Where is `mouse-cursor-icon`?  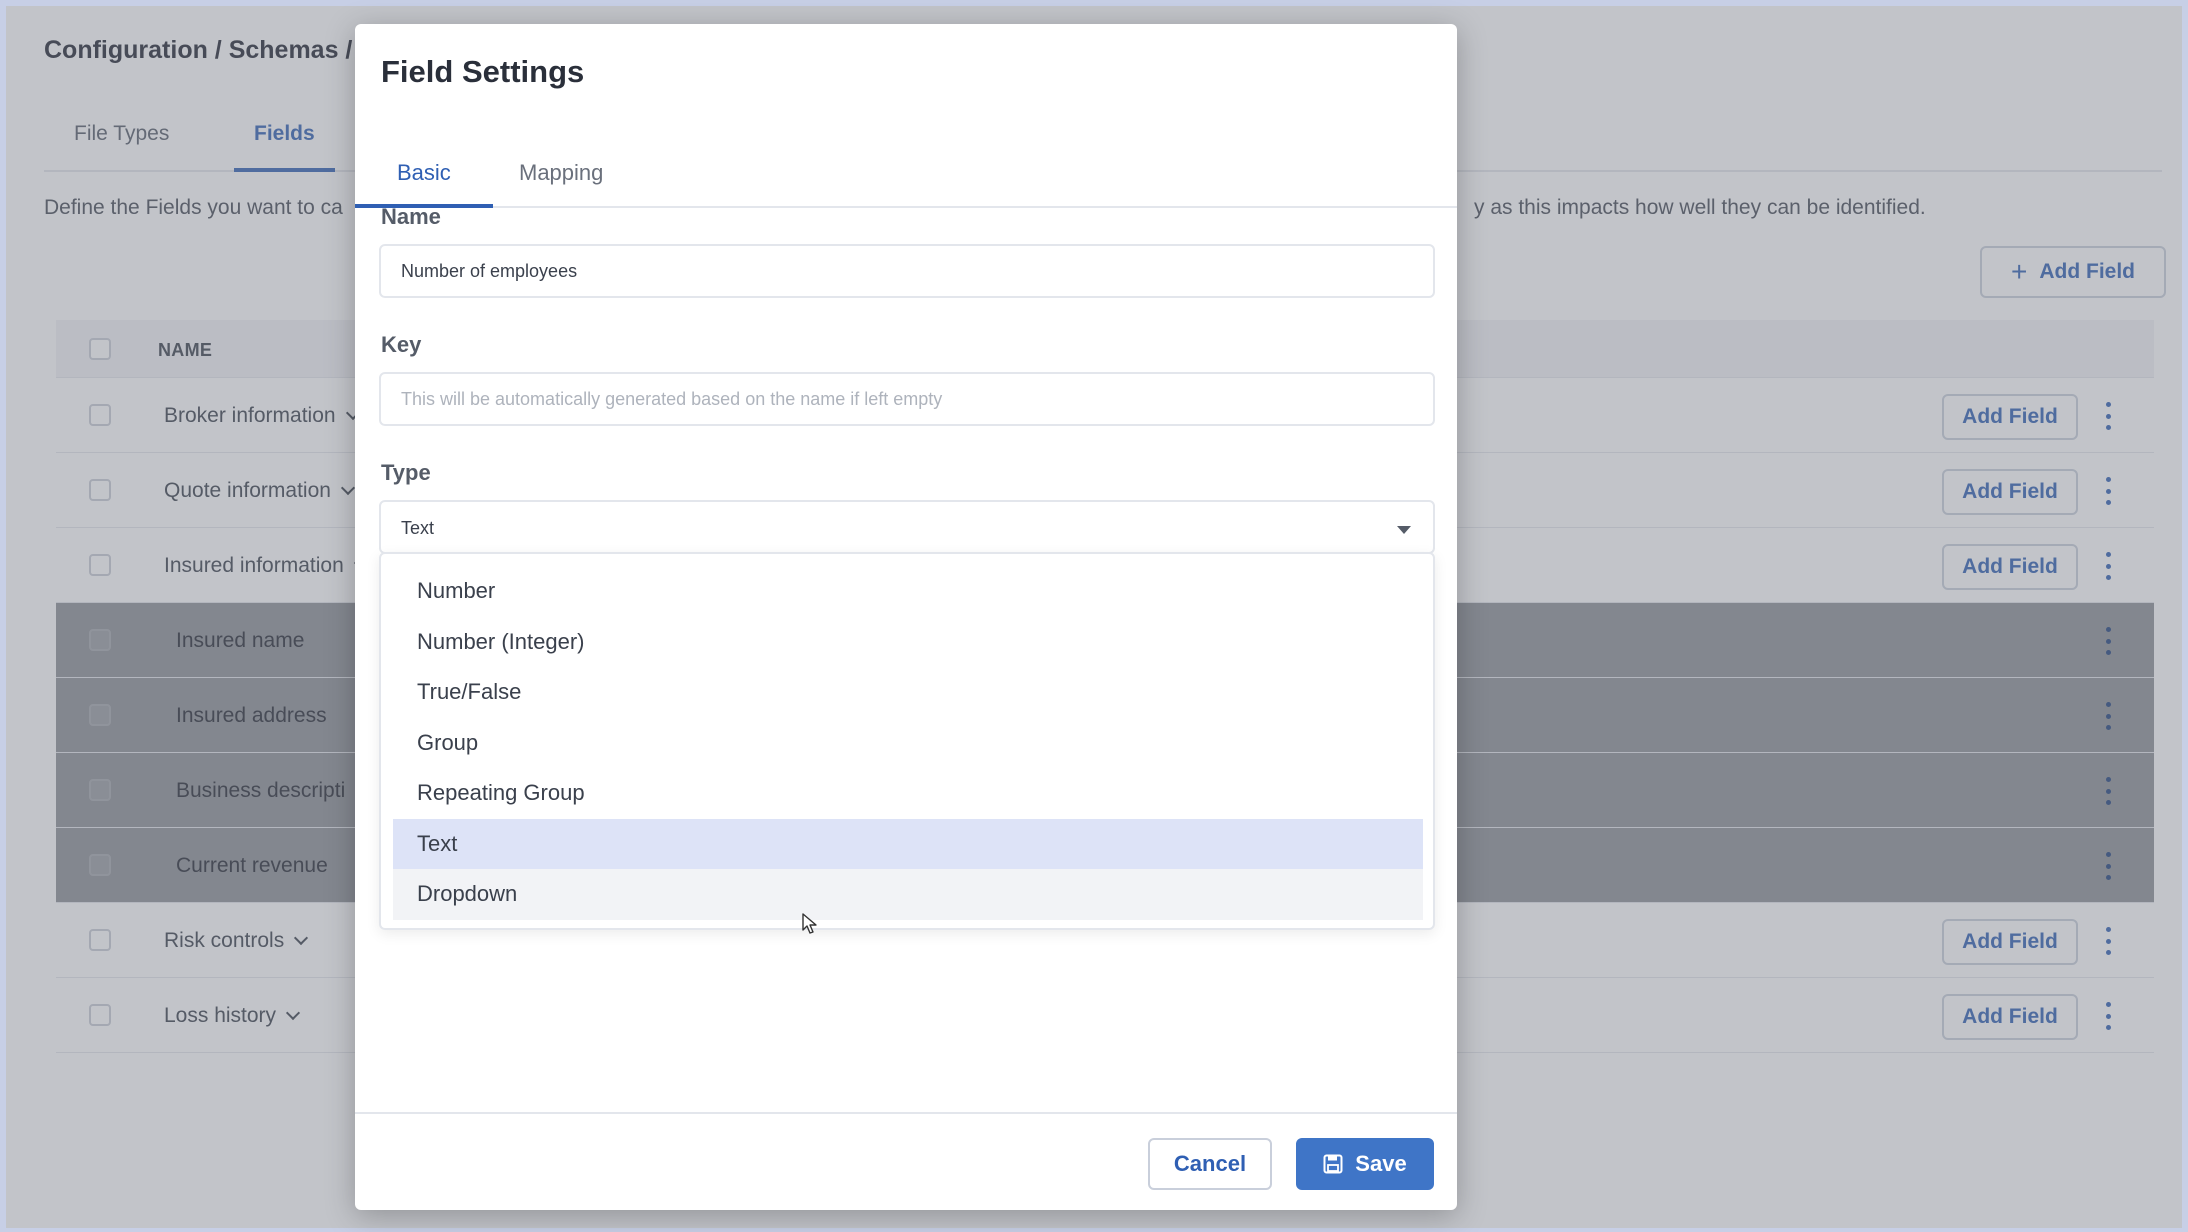 mouse-cursor-icon is located at coordinates (809, 923).